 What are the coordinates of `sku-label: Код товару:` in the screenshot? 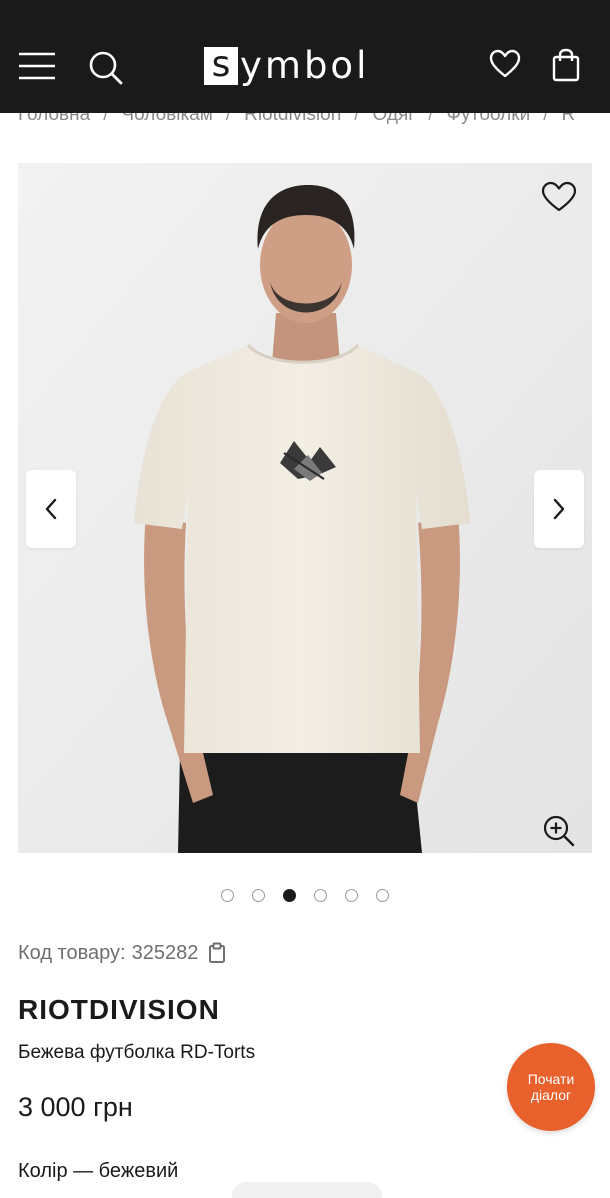 It's located at (72, 952).